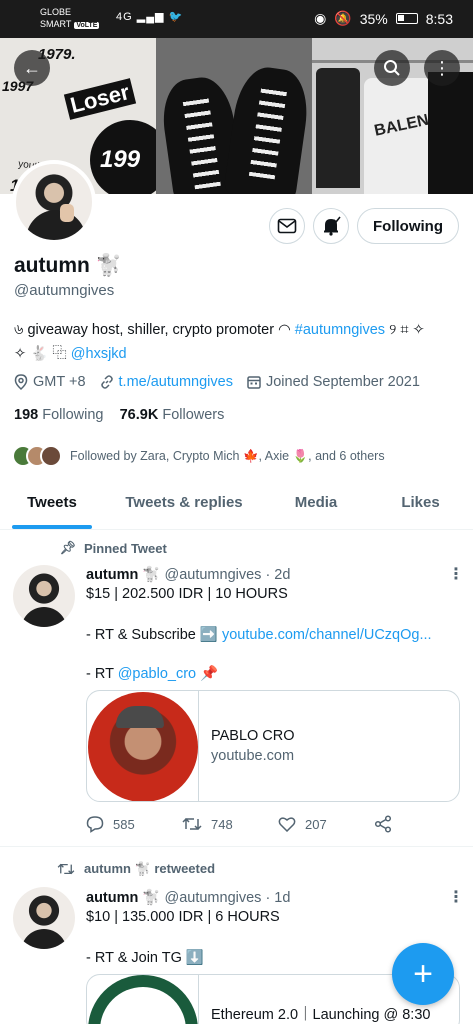  I want to click on following-link: 198 Following, so click(58, 415).